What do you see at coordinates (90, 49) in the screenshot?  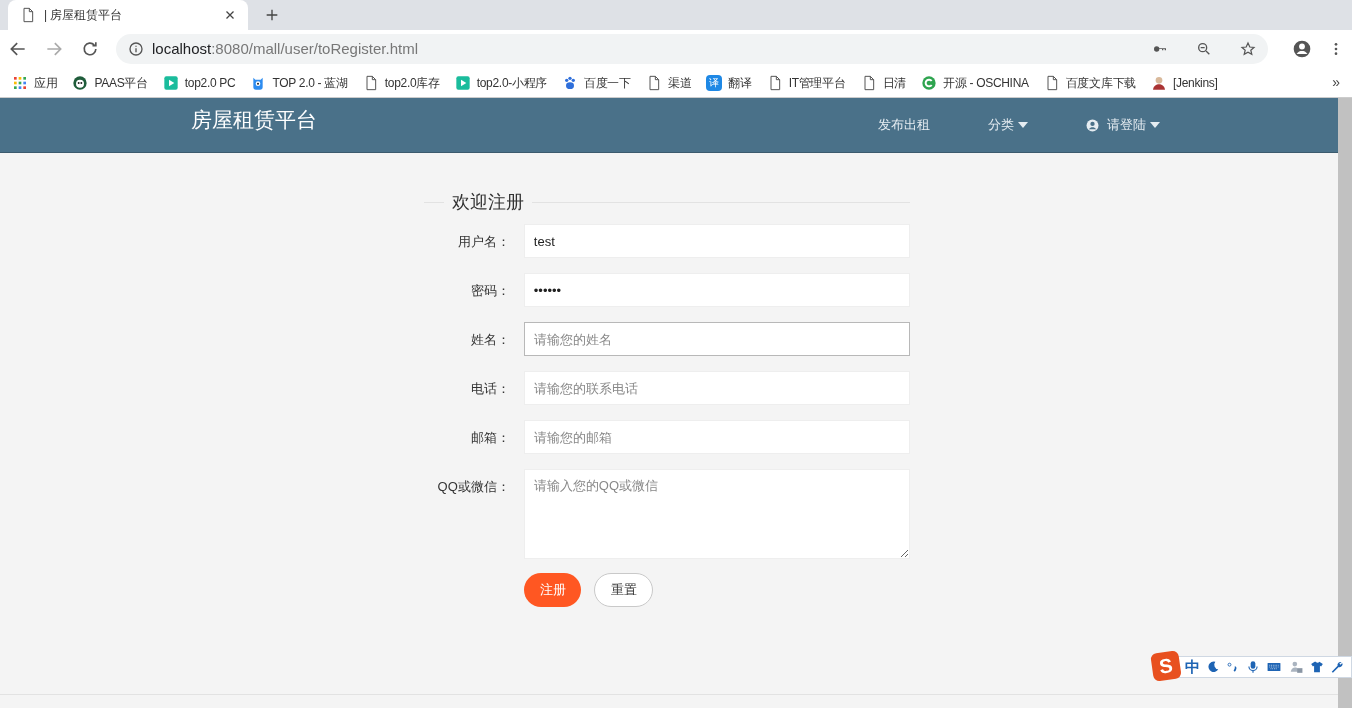 I see `reload-icon` at bounding box center [90, 49].